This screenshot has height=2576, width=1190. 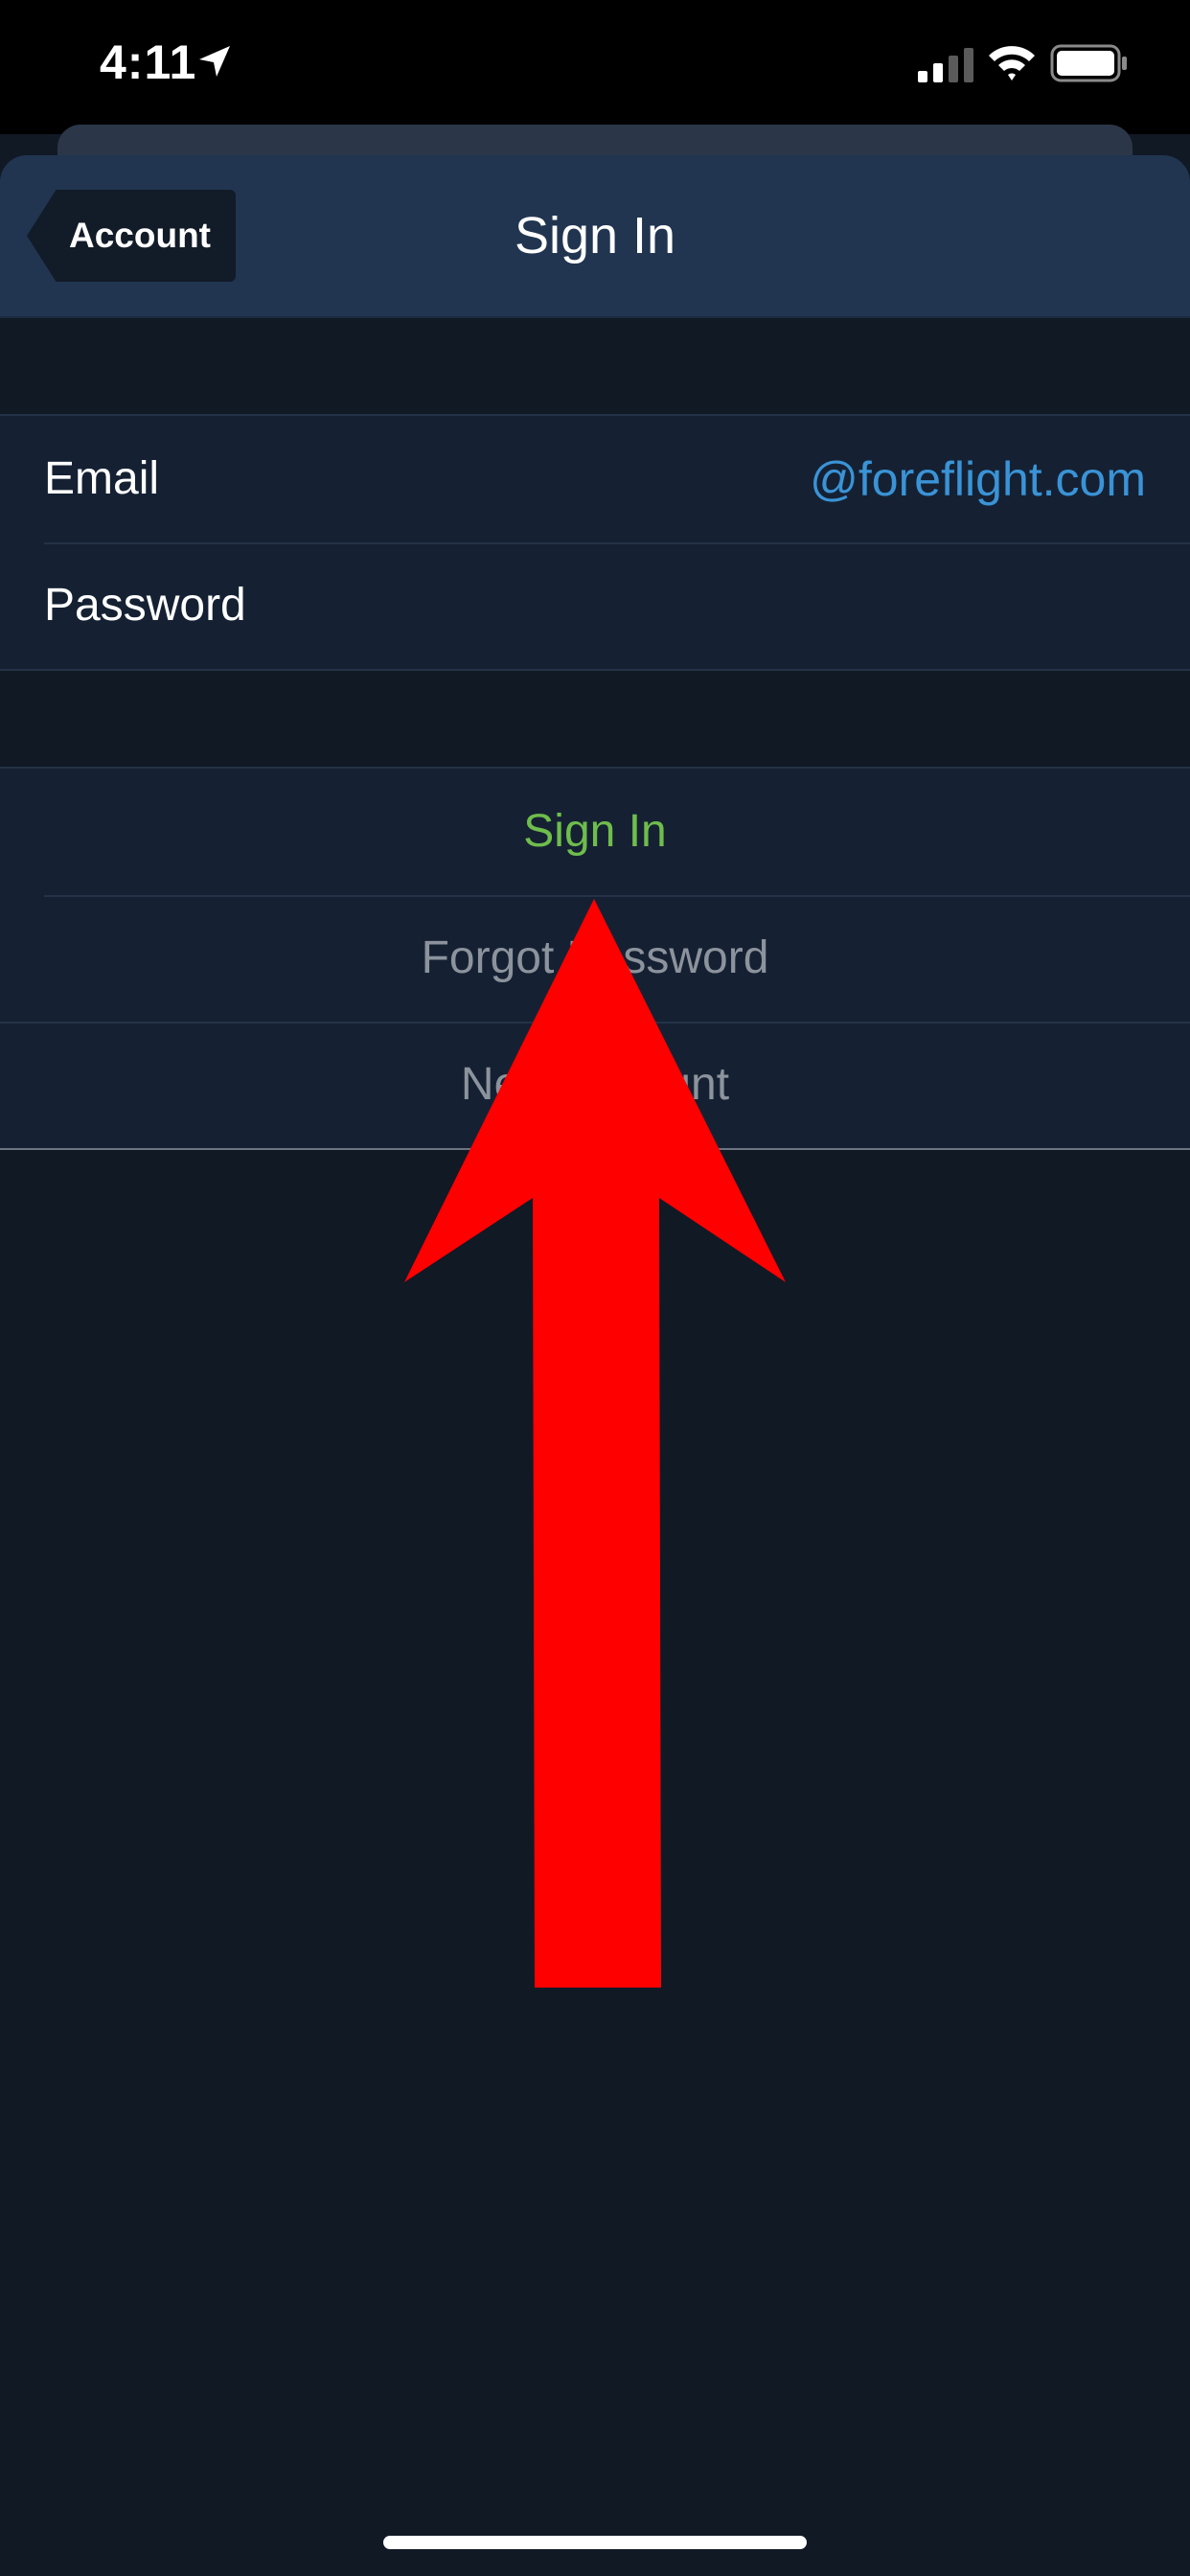 What do you see at coordinates (102, 478) in the screenshot?
I see `email-label: Email` at bounding box center [102, 478].